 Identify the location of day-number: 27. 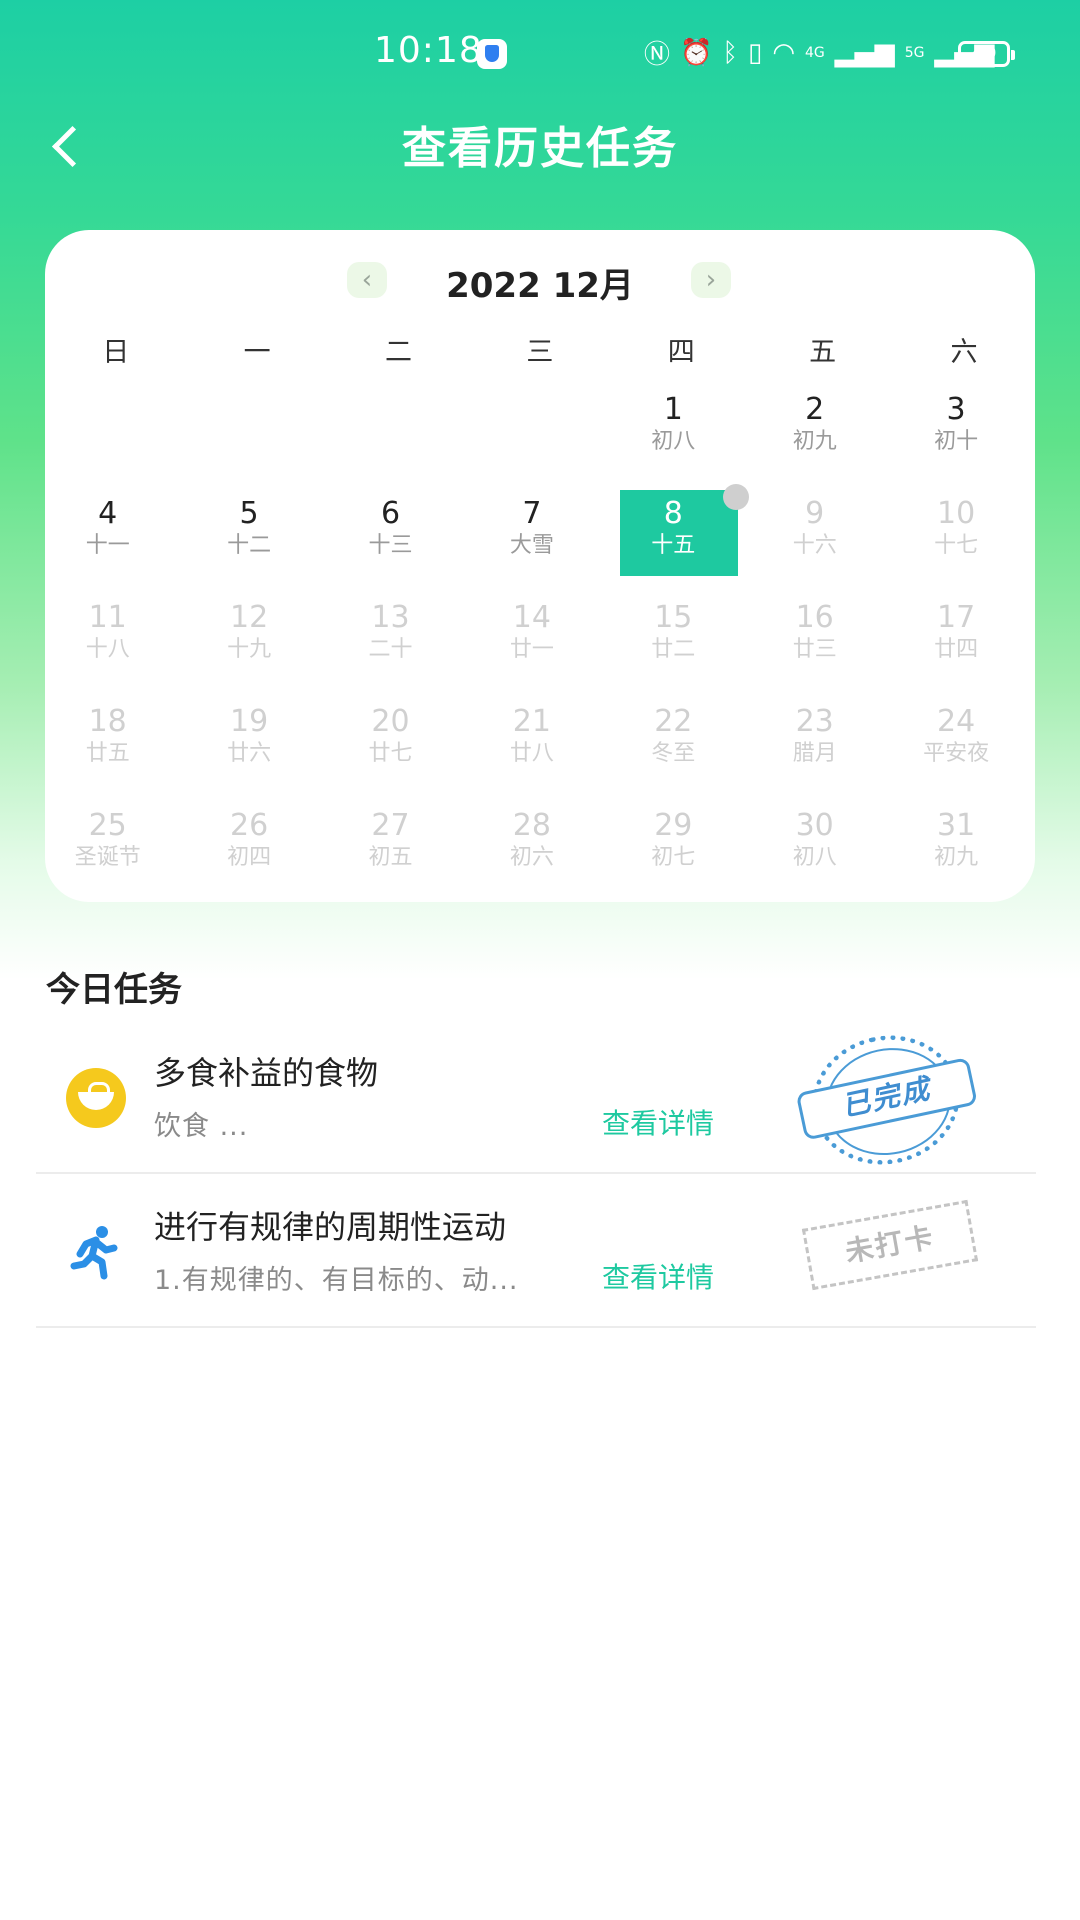
(390, 825).